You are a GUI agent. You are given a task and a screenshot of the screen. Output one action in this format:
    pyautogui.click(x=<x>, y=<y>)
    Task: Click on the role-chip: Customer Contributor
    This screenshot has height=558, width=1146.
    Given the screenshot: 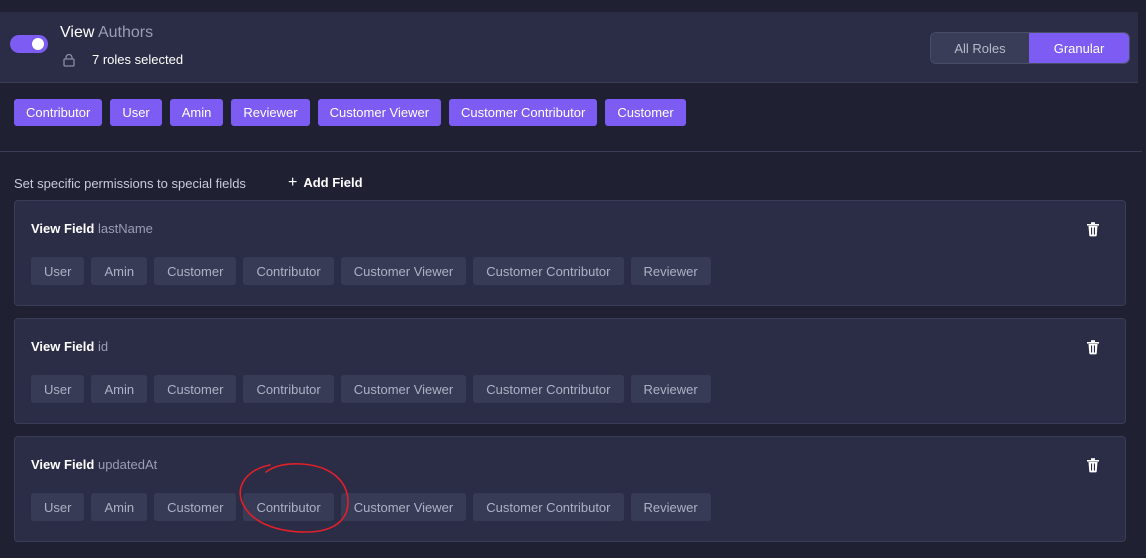 What is the action you would take?
    pyautogui.click(x=523, y=112)
    